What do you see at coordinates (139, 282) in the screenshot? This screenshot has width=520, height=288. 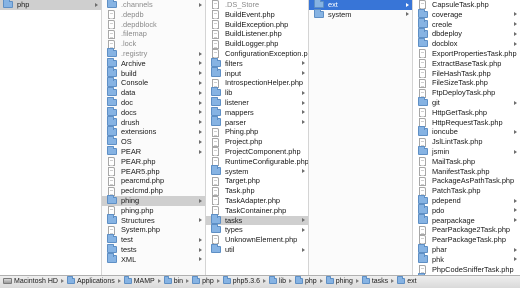 I see `path-crumb: MAMP` at bounding box center [139, 282].